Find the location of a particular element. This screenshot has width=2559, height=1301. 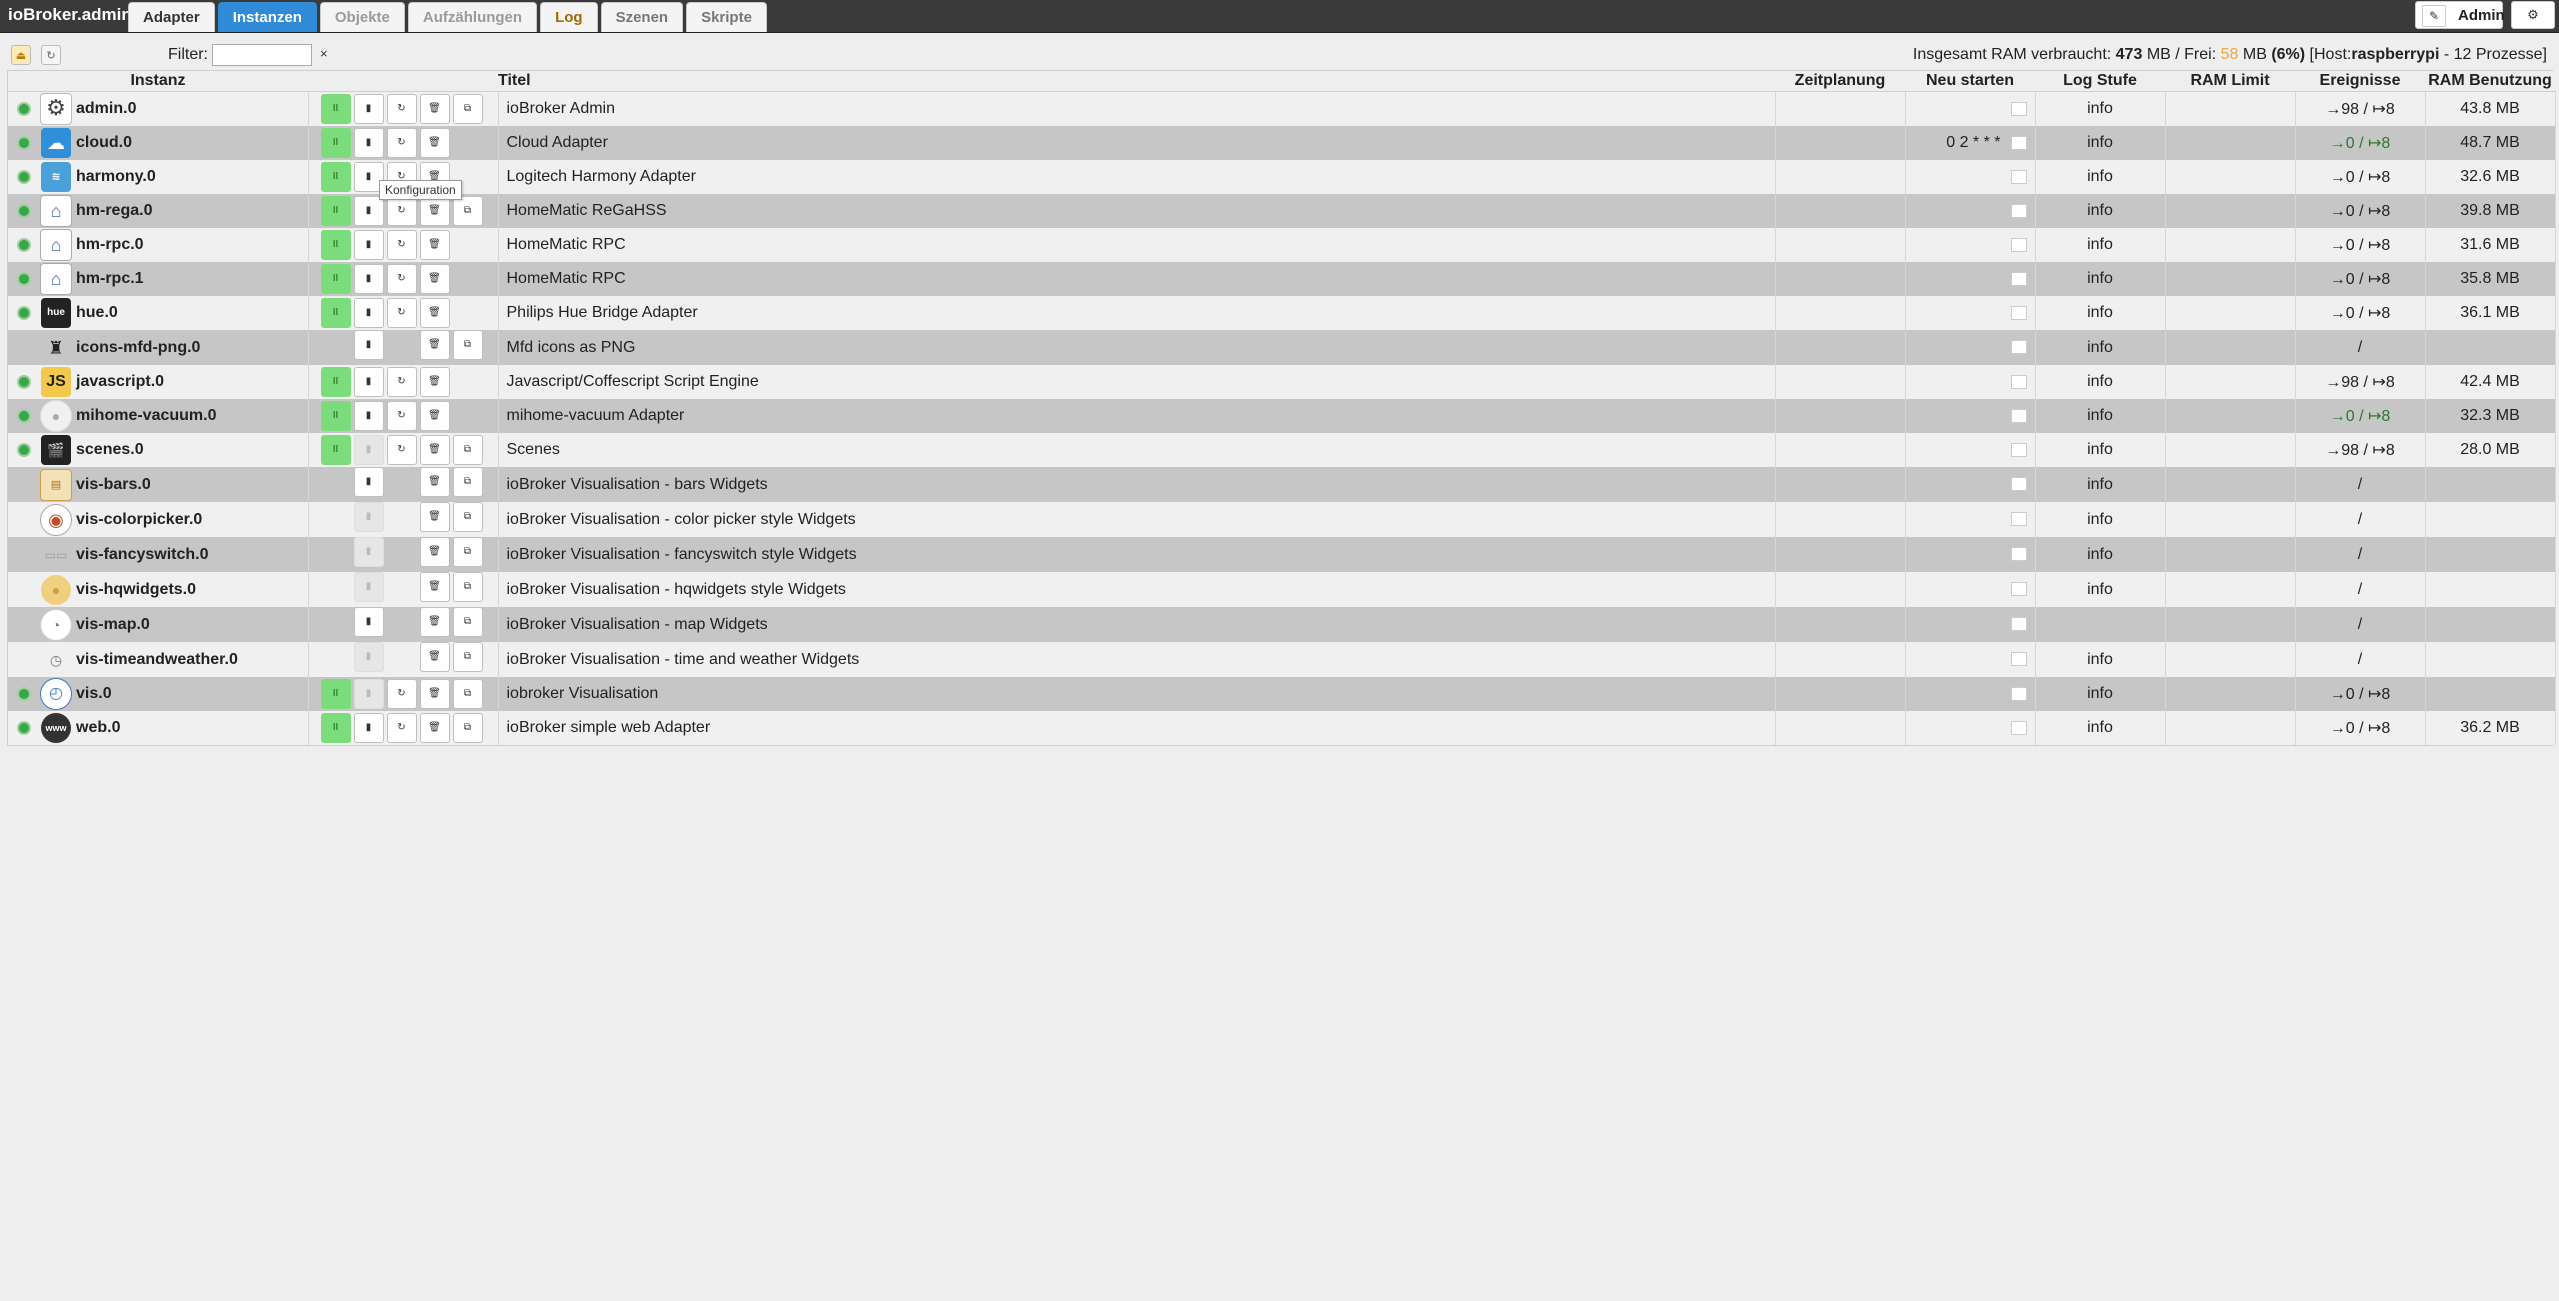

tab-skripte: Skripte is located at coordinates (726, 17).